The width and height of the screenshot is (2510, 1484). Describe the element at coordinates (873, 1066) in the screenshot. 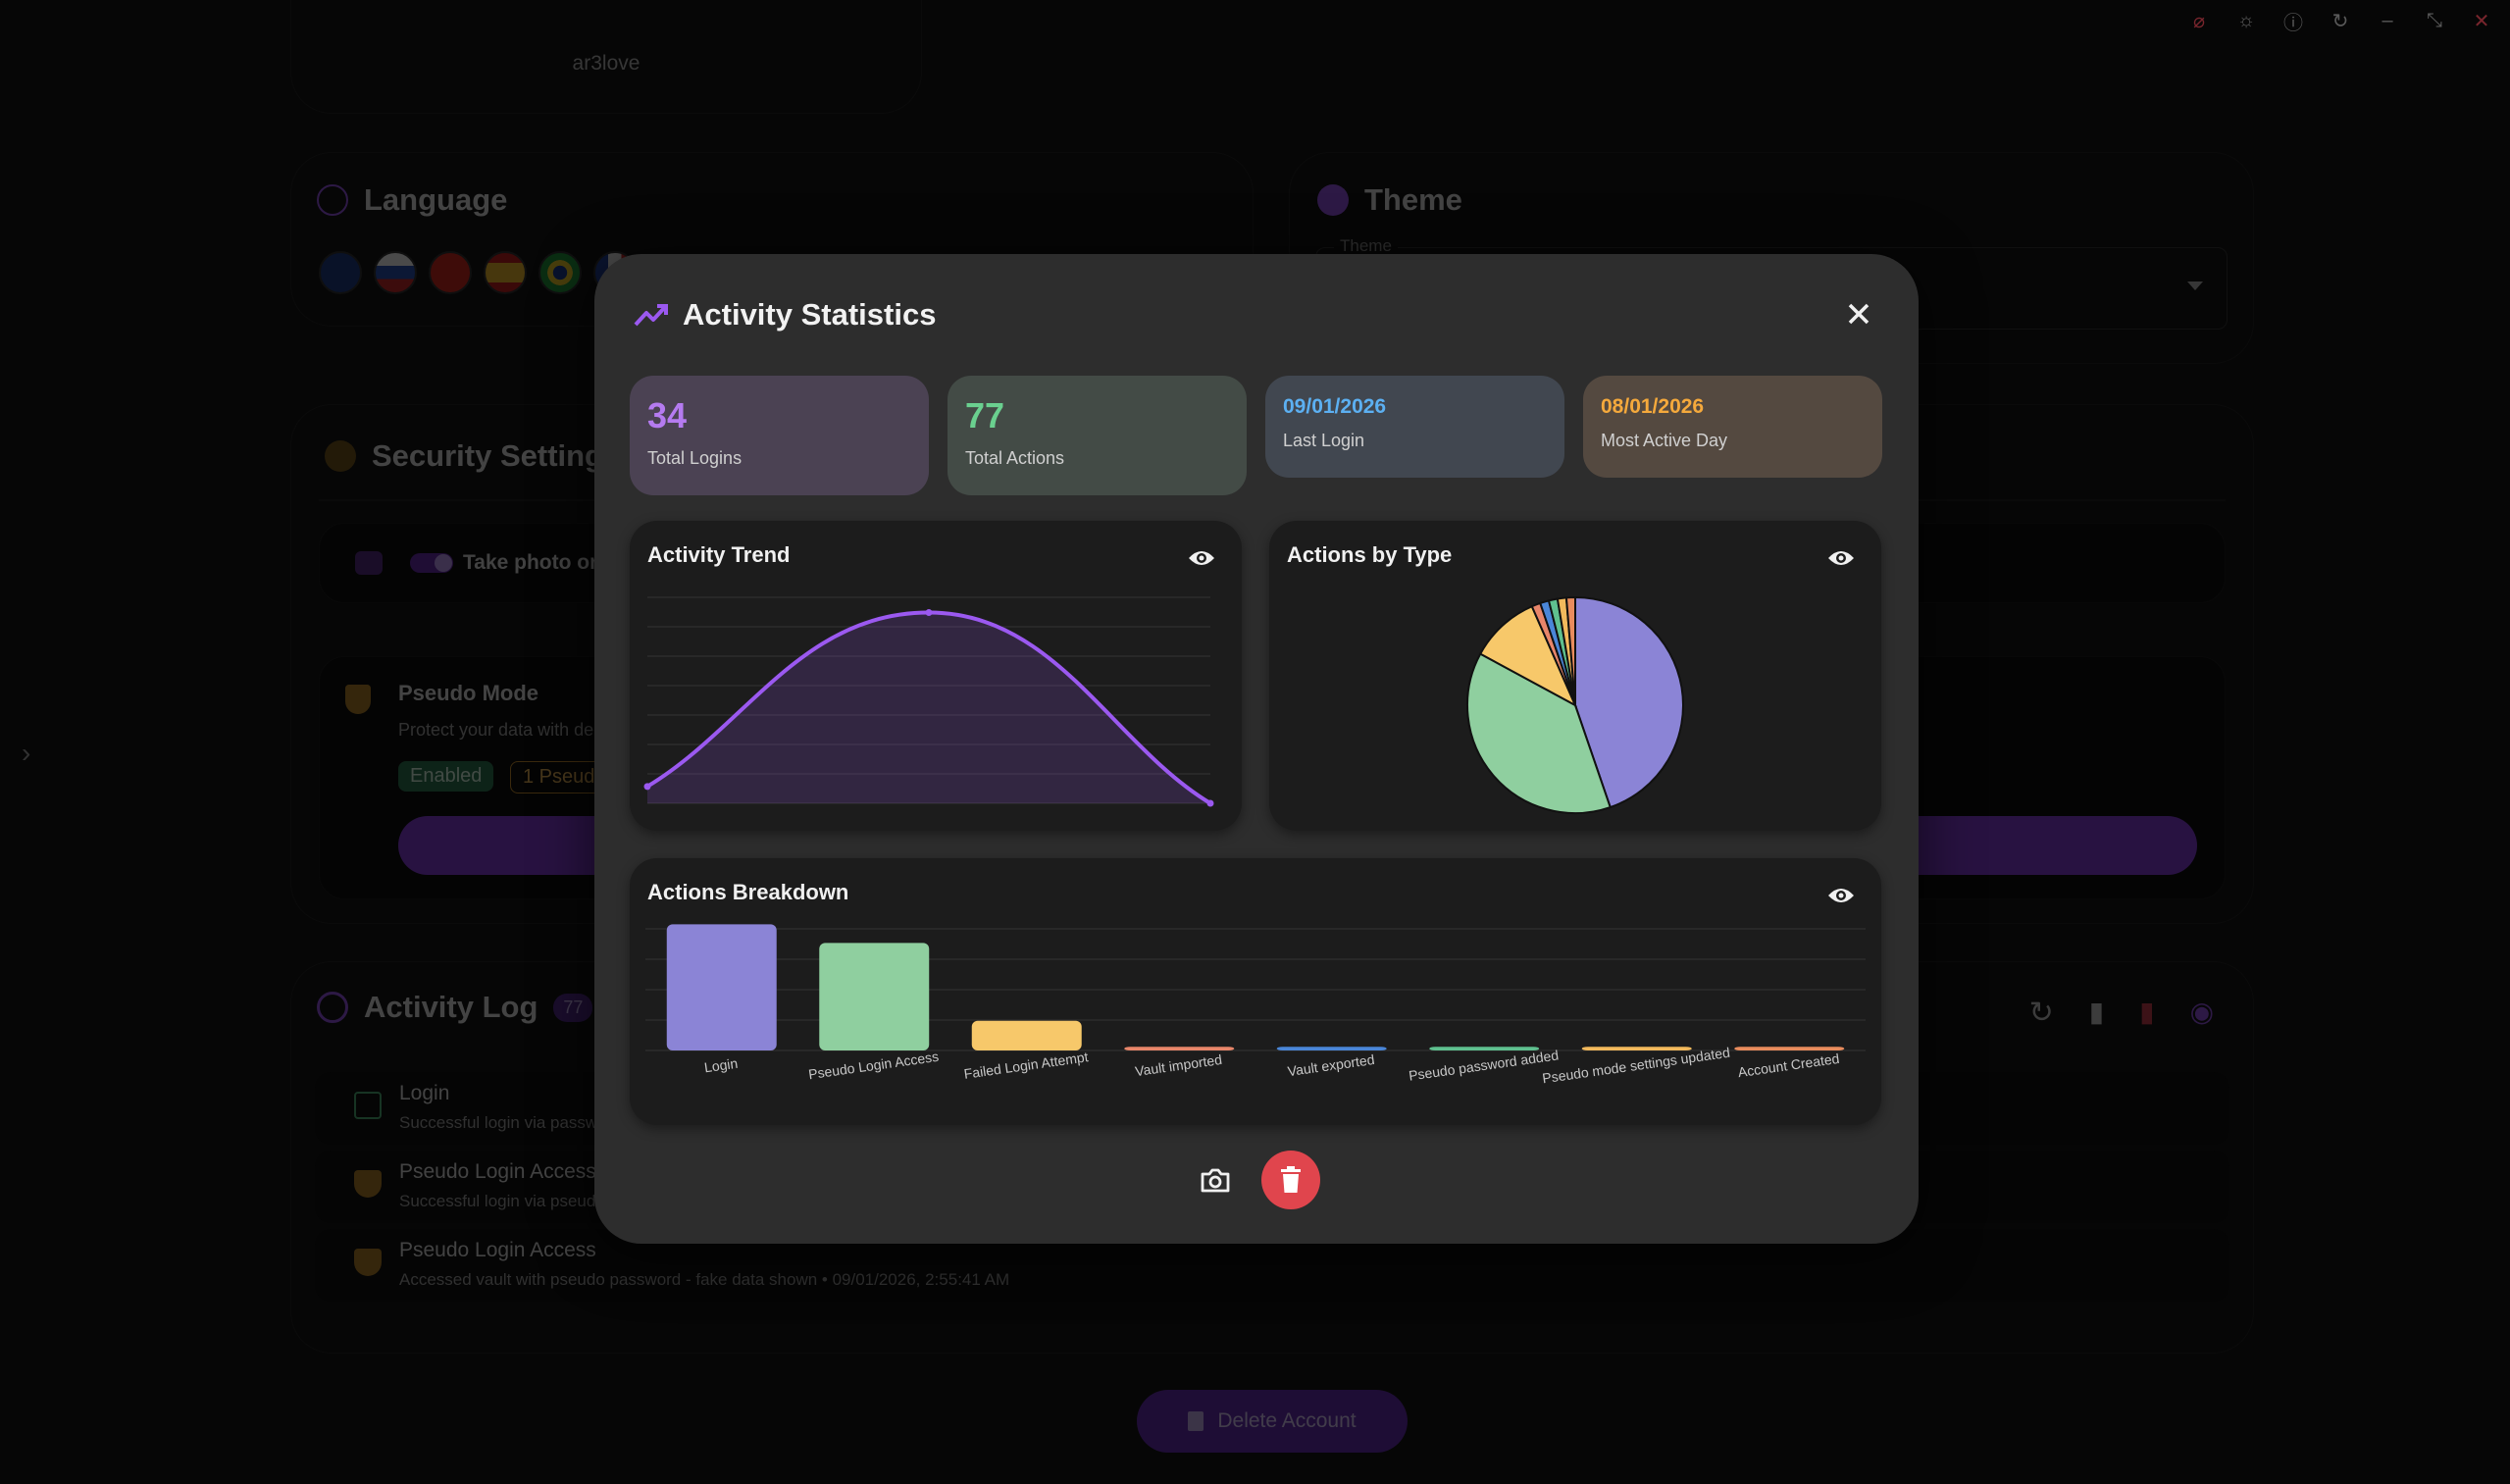

I see `bar-category-label: Pseudo Login Access` at that location.